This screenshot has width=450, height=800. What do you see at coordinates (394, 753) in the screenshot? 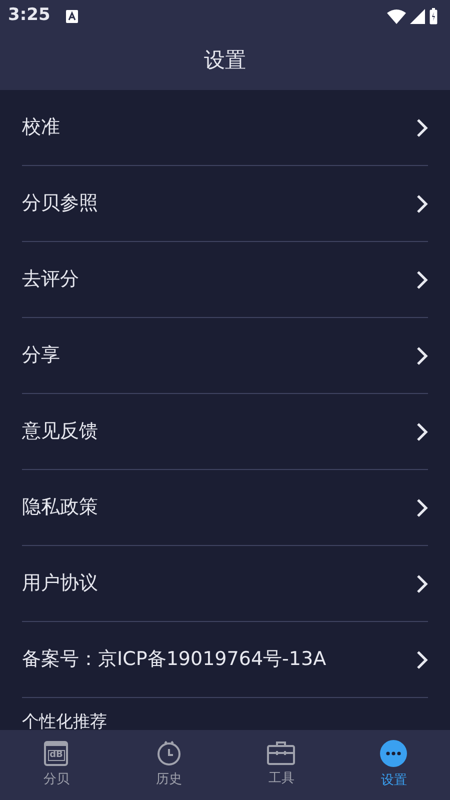
I see `more-icon` at bounding box center [394, 753].